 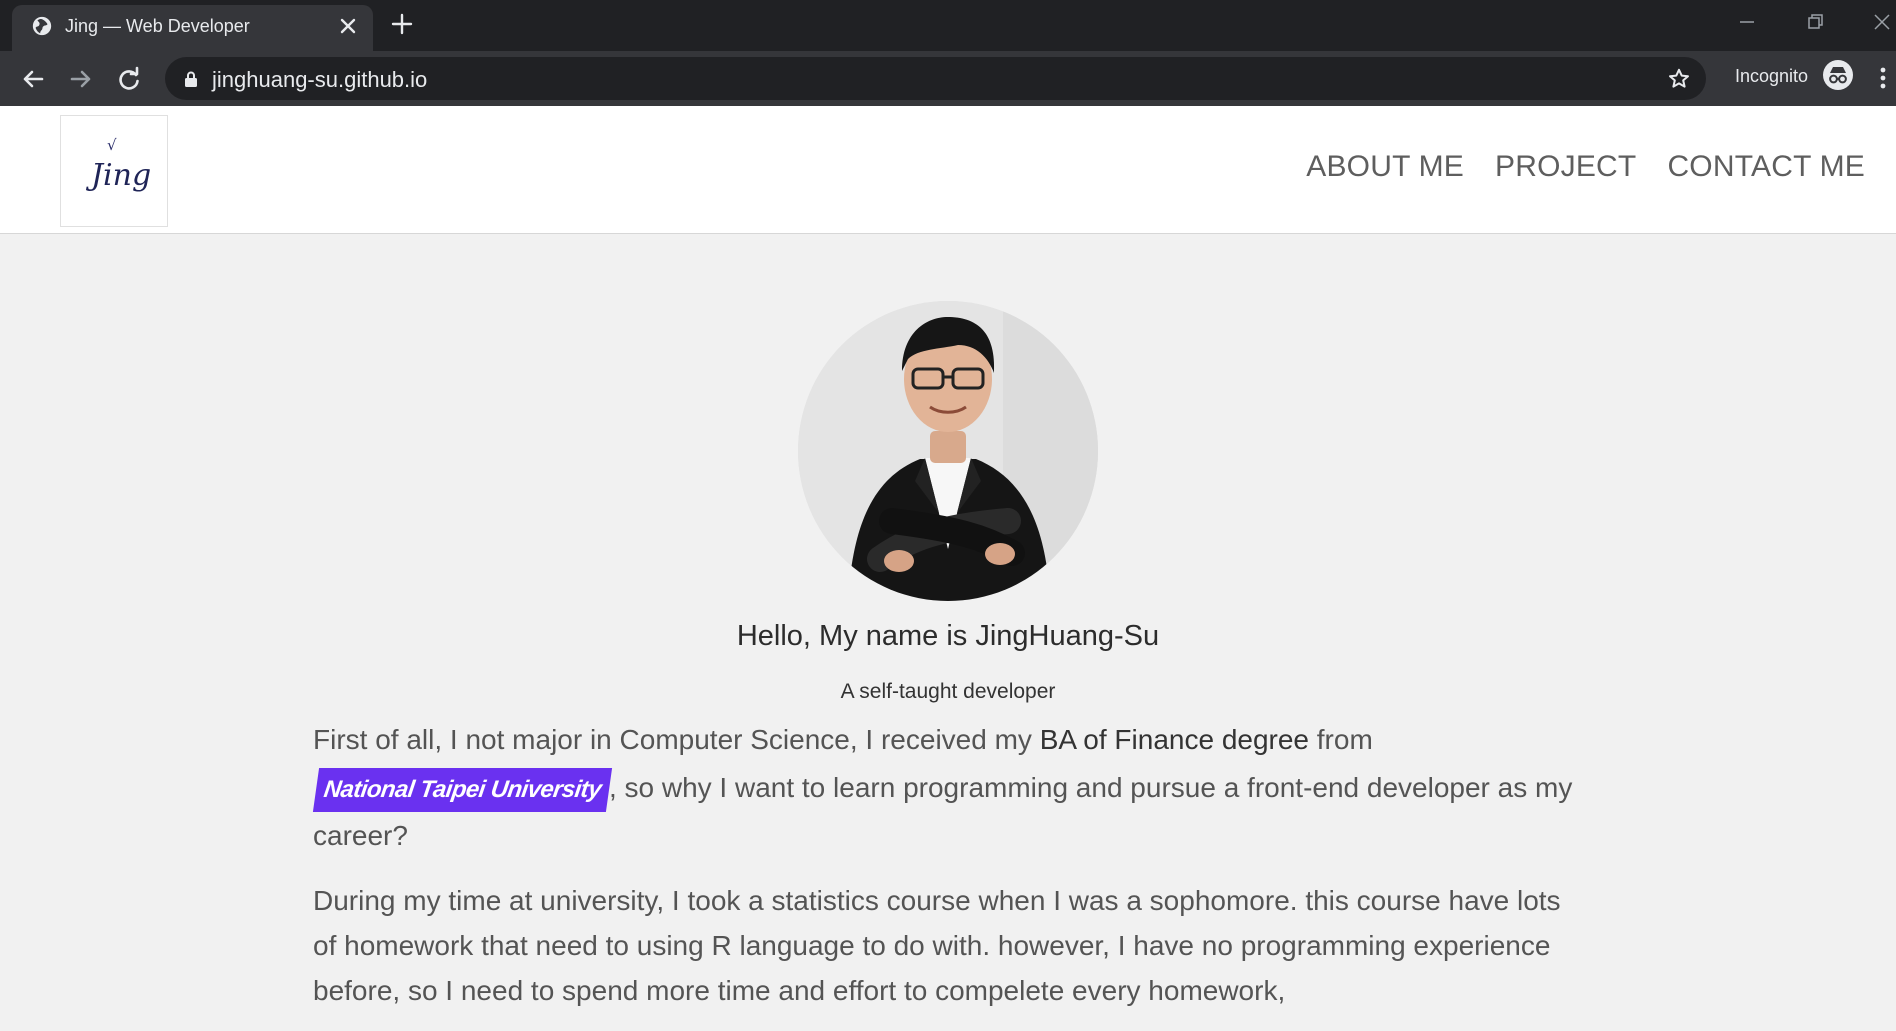 I want to click on checkmark-icon: √, so click(x=112, y=145).